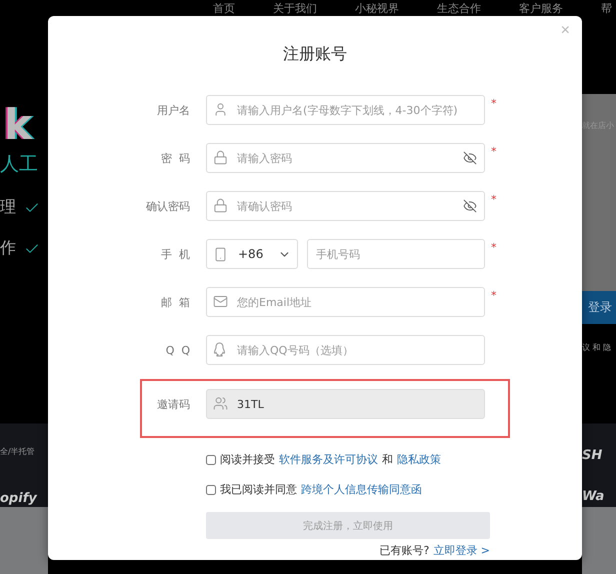 This screenshot has width=616, height=574. What do you see at coordinates (19, 124) in the screenshot?
I see `backdrop-text: k` at bounding box center [19, 124].